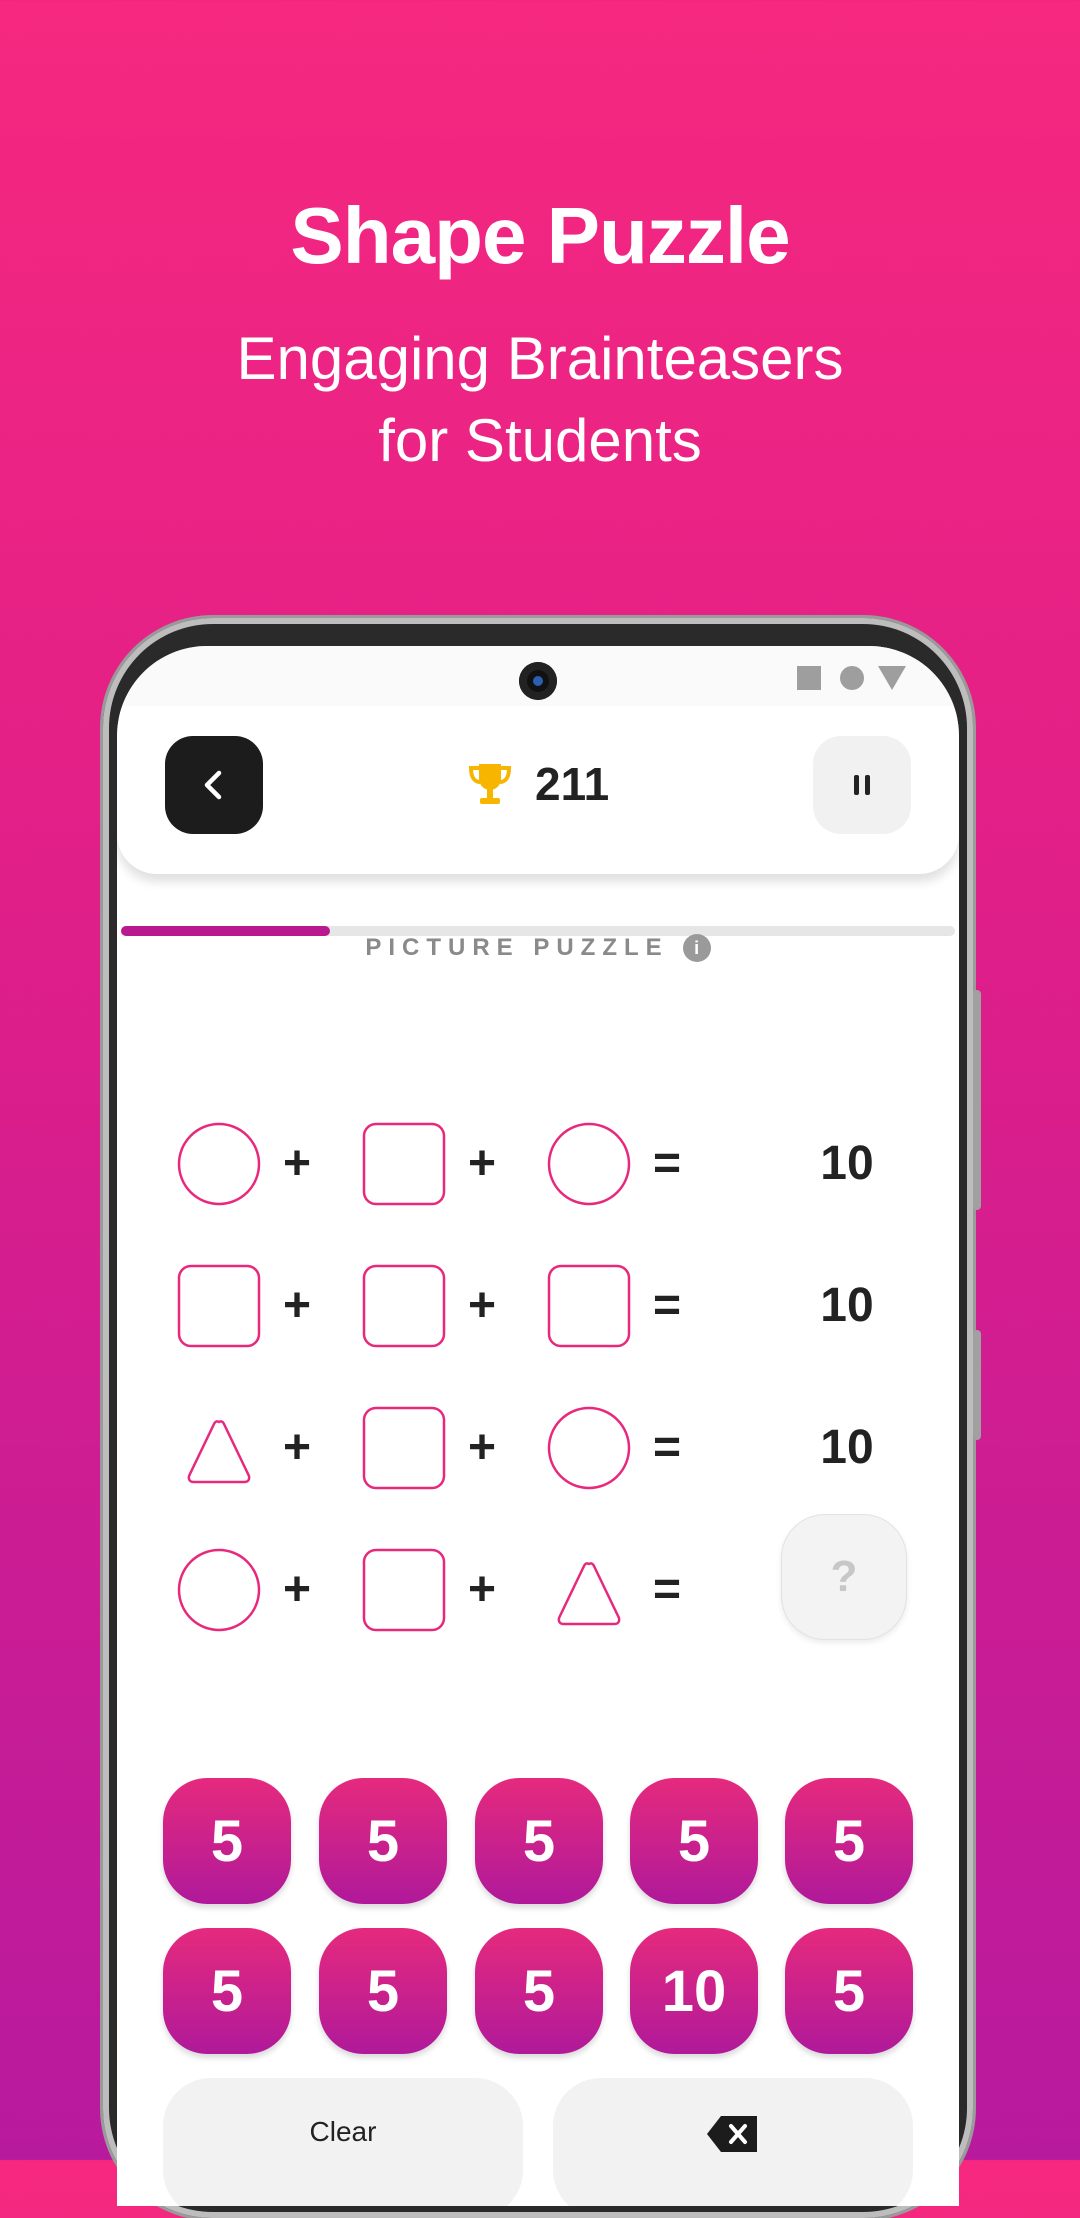 The width and height of the screenshot is (1080, 2218). Describe the element at coordinates (343, 2131) in the screenshot. I see `clear-label: Clear` at that location.